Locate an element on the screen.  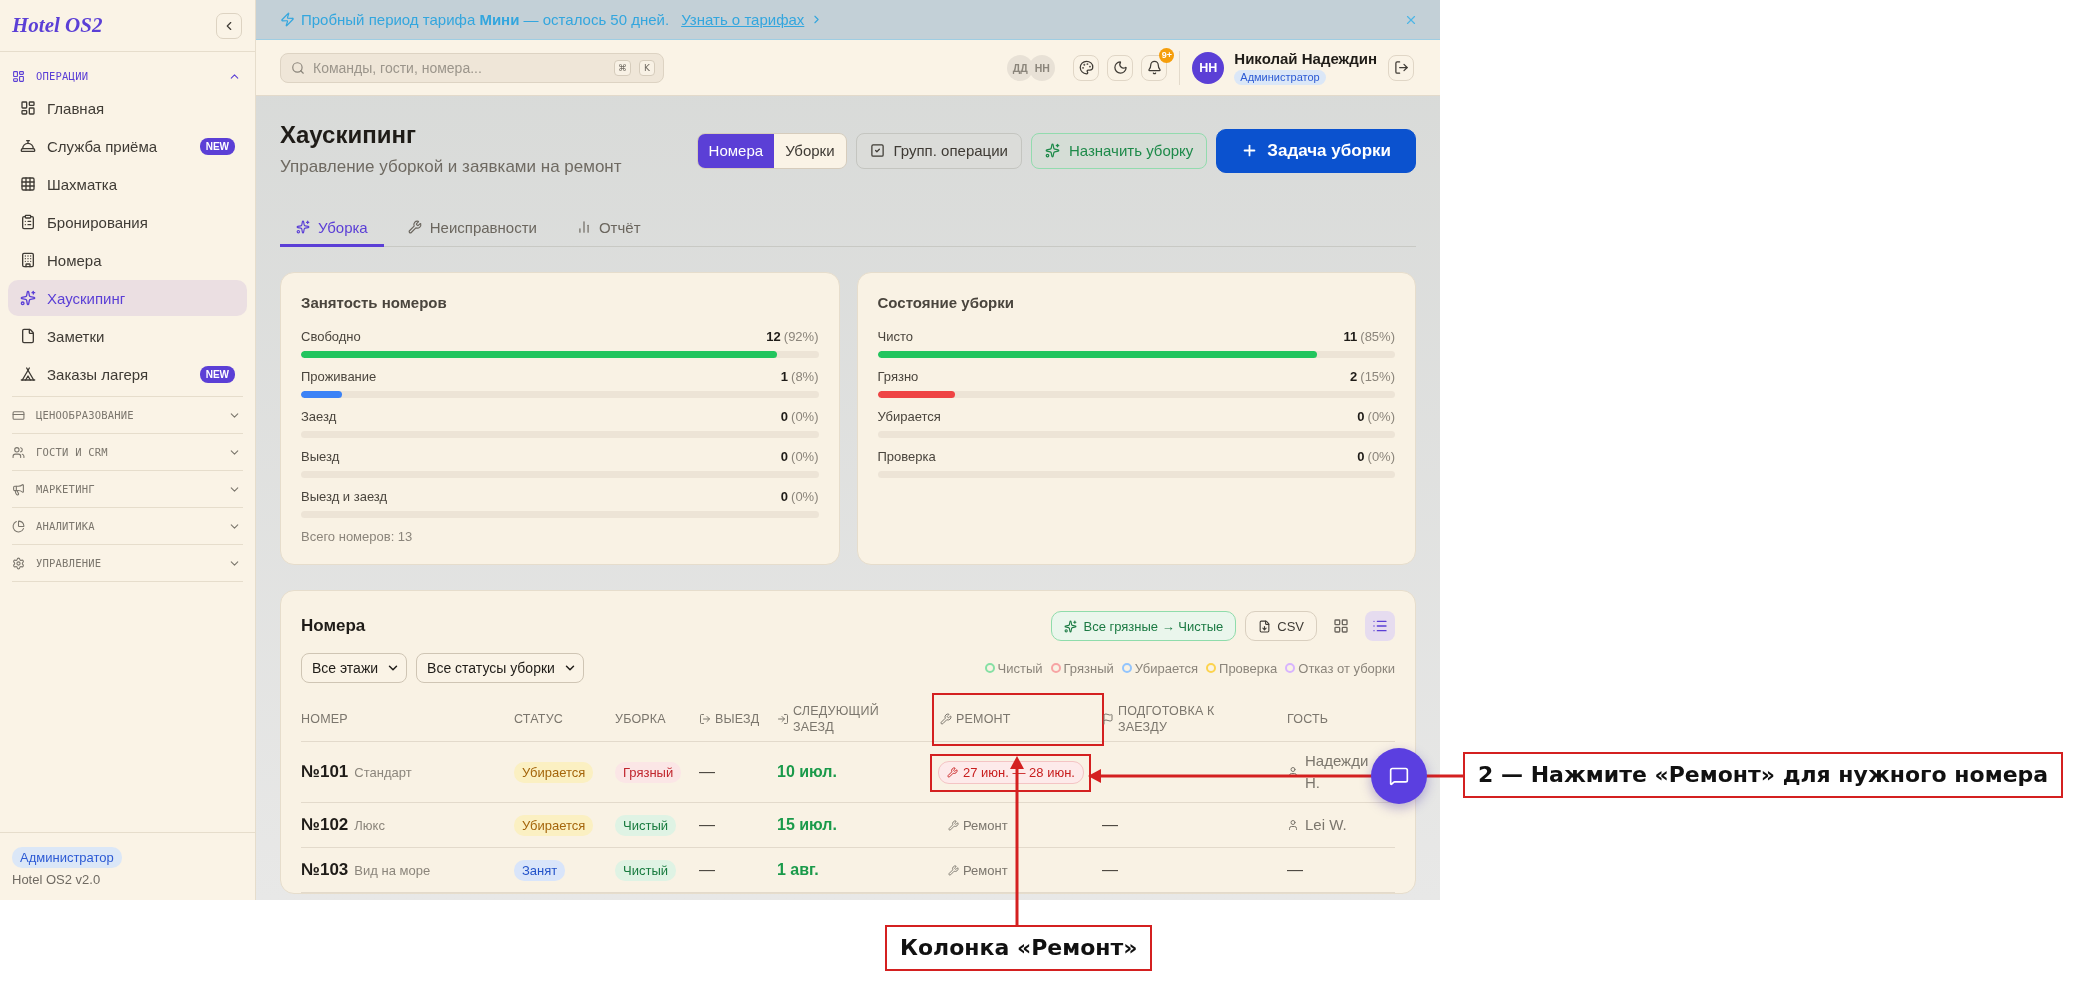
callout-label: 2 — Нажмите «Ремонт» для нужного номера is located at coordinates (1763, 775).